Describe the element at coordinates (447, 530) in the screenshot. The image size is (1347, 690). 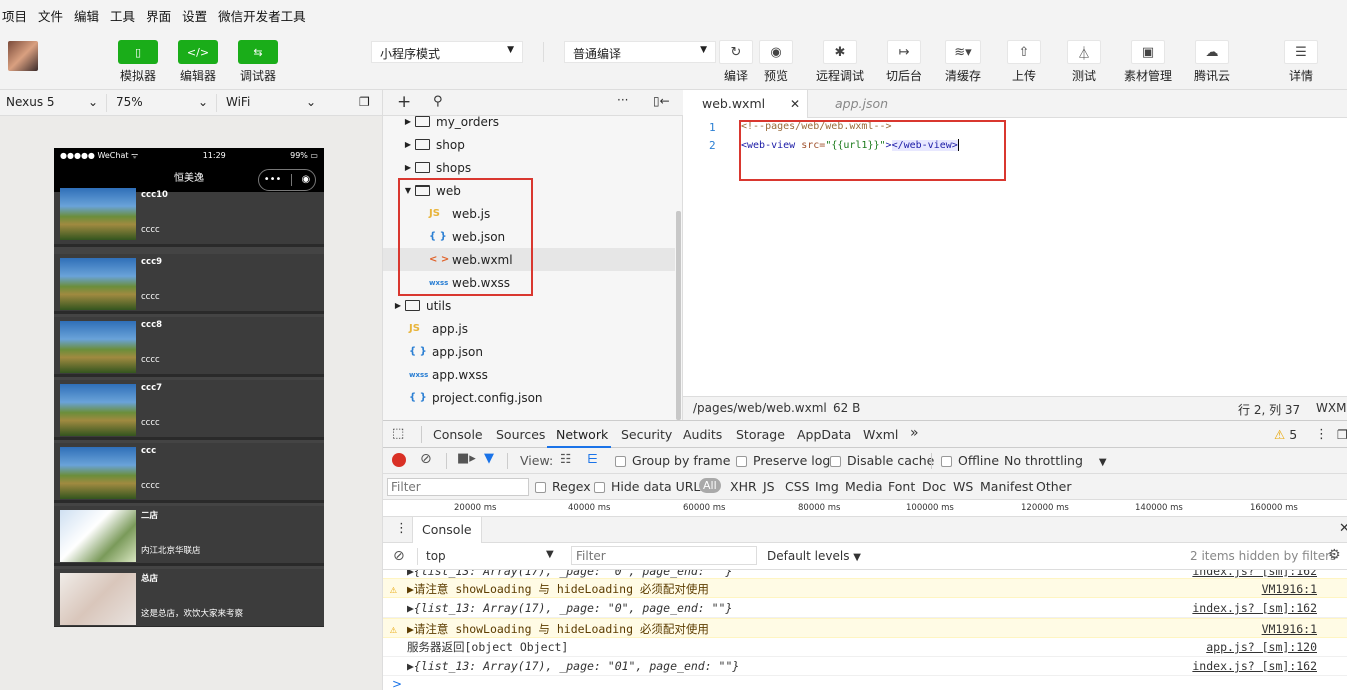
I see `tab-console-drawer: Console` at that location.